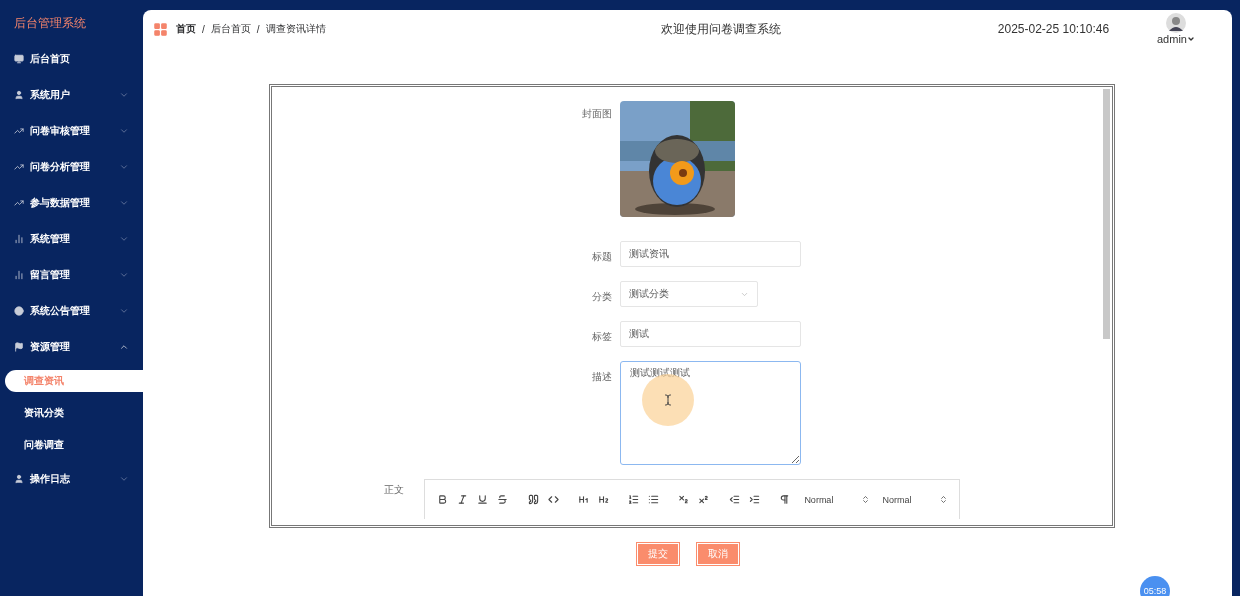 The image size is (1240, 596). What do you see at coordinates (1176, 39) in the screenshot?
I see `user-menu: admin` at bounding box center [1176, 39].